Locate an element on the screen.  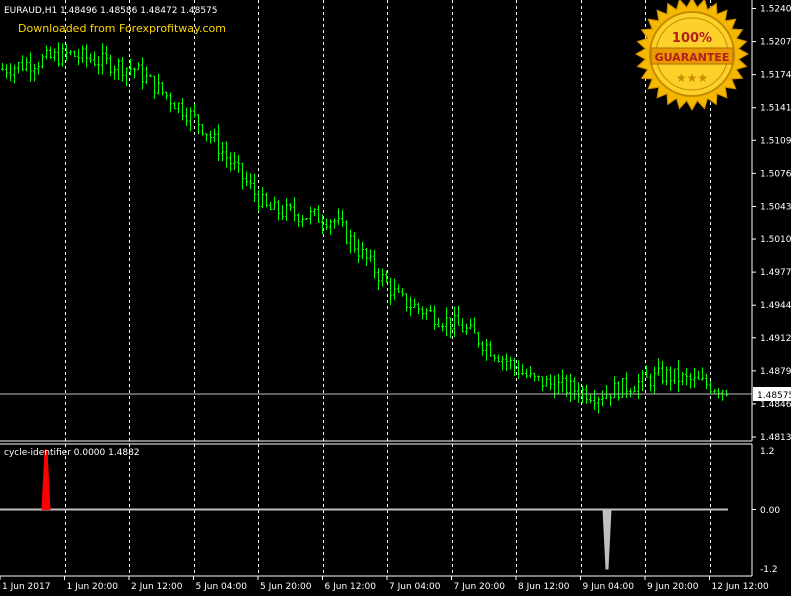
indicator-label-top: 1.2 is located at coordinates (767, 452).